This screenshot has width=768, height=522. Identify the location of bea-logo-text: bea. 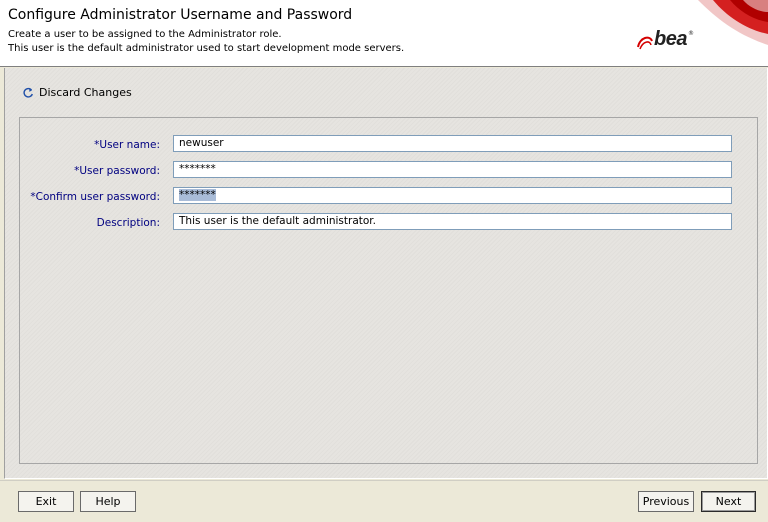
(670, 39).